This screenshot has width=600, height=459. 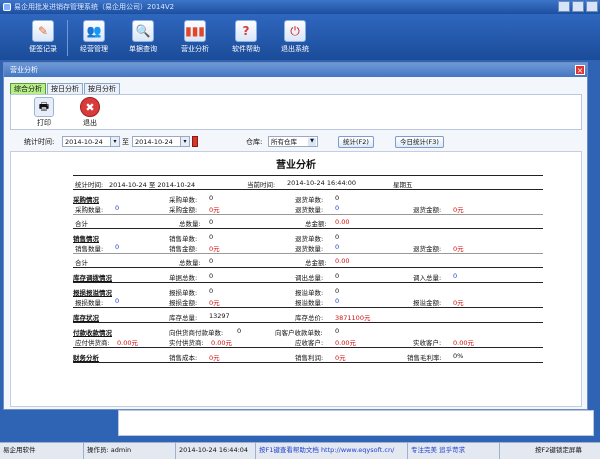 What do you see at coordinates (183, 303) in the screenshot?
I see `loss-amount-label: 报损金额:` at bounding box center [183, 303].